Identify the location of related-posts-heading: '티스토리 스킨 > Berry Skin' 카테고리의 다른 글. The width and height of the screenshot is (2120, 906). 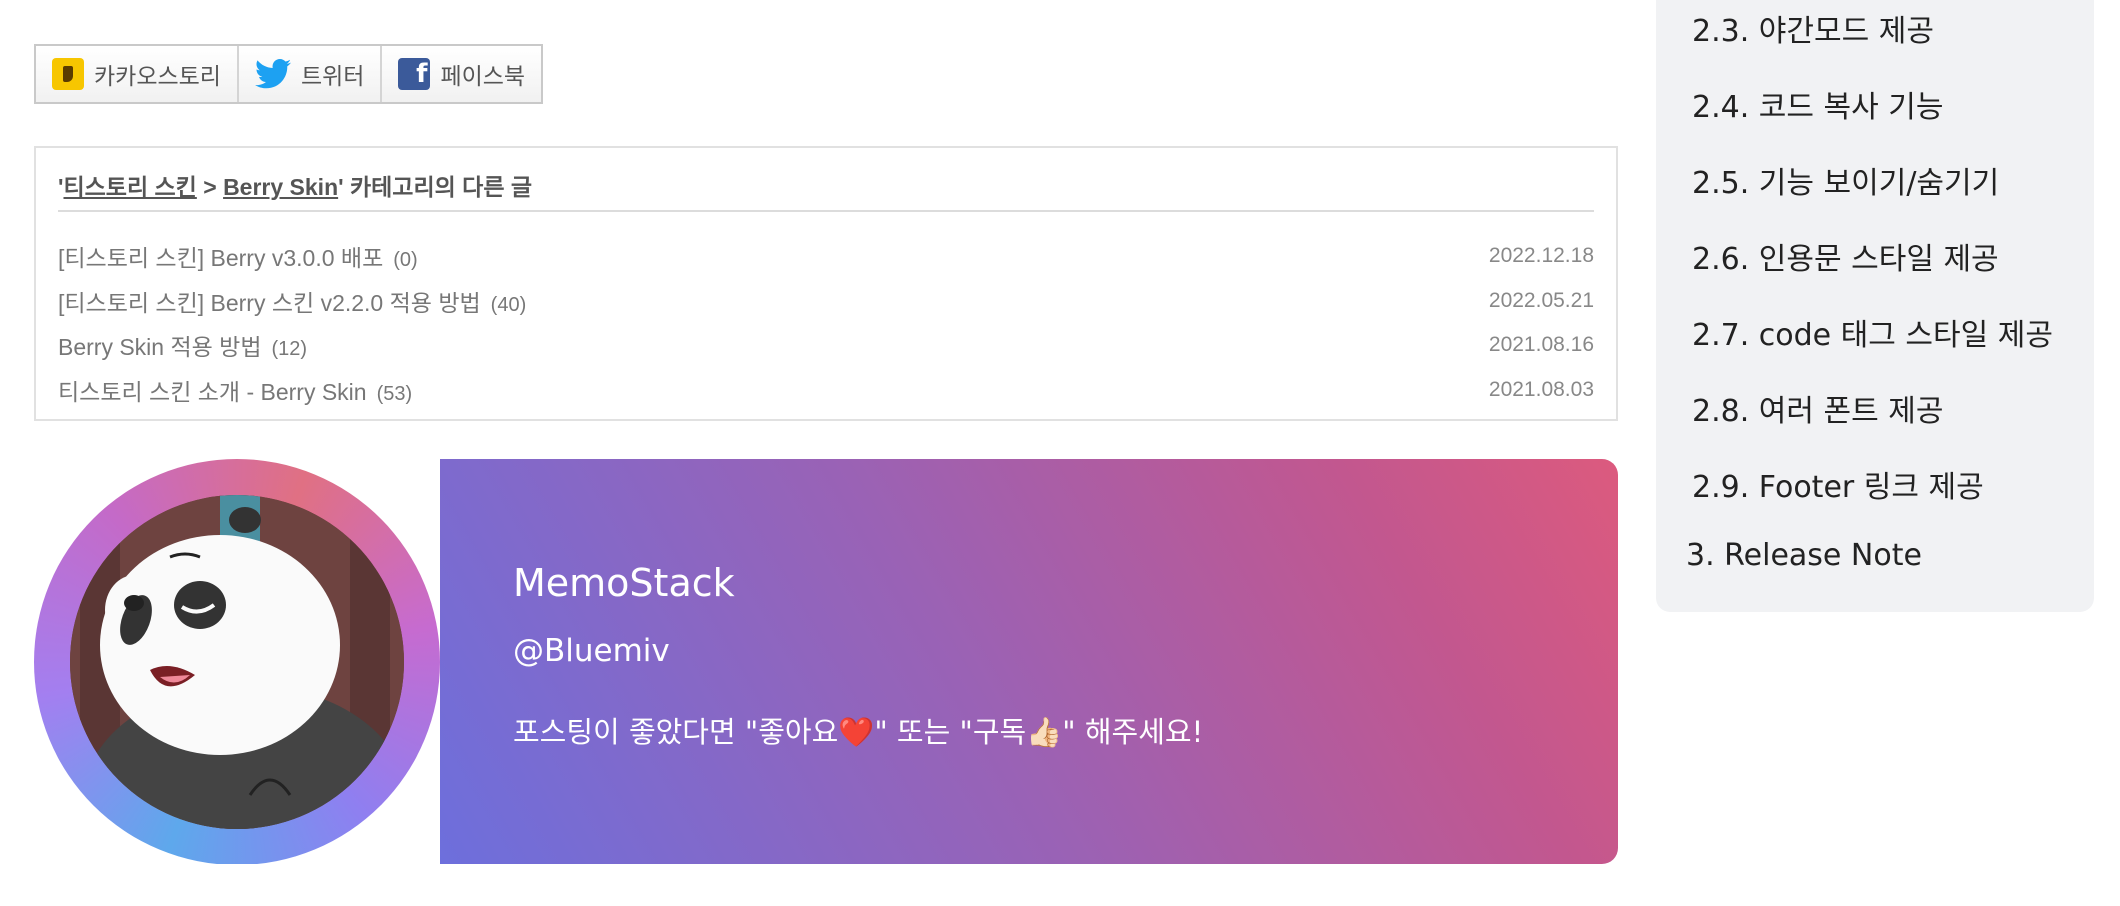
(826, 190).